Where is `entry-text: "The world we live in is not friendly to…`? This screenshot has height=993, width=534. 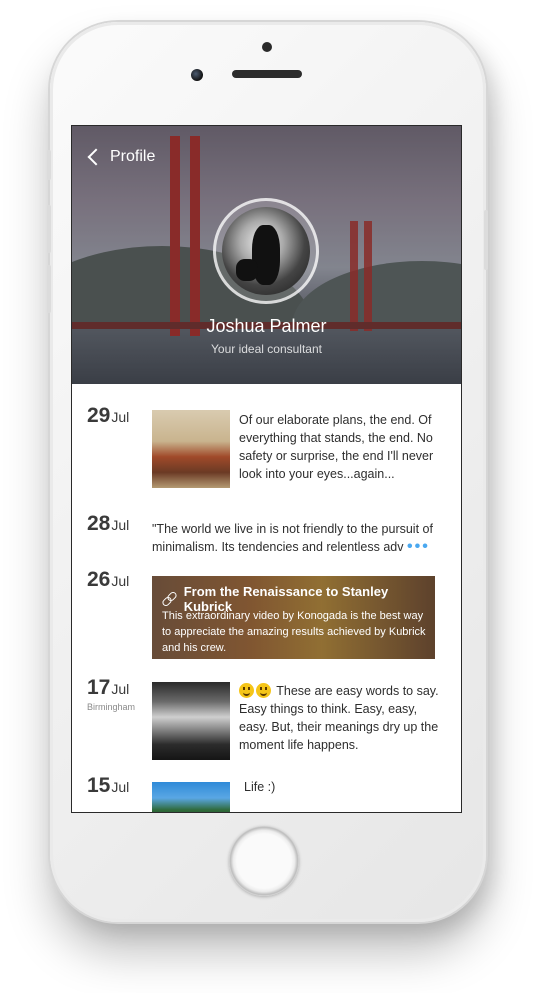 entry-text: "The world we live in is not friendly to… is located at coordinates (296, 538).